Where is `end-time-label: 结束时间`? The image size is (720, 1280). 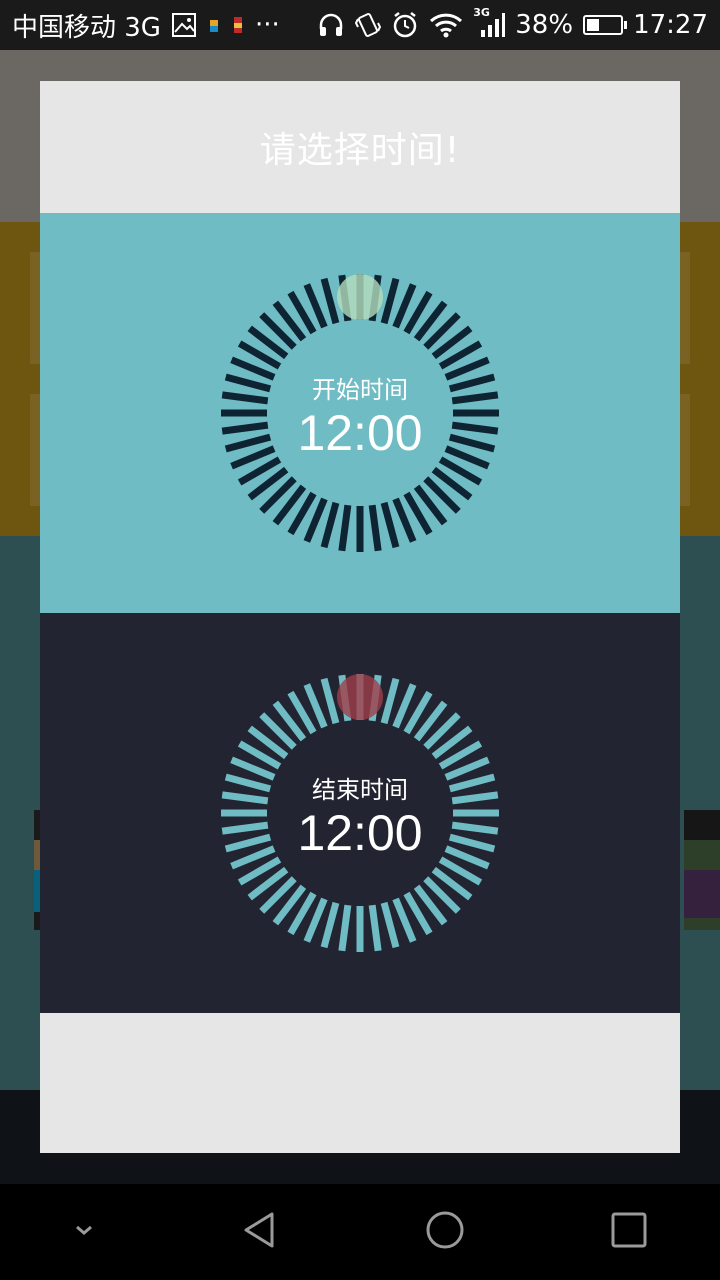 end-time-label: 结束时间 is located at coordinates (360, 790).